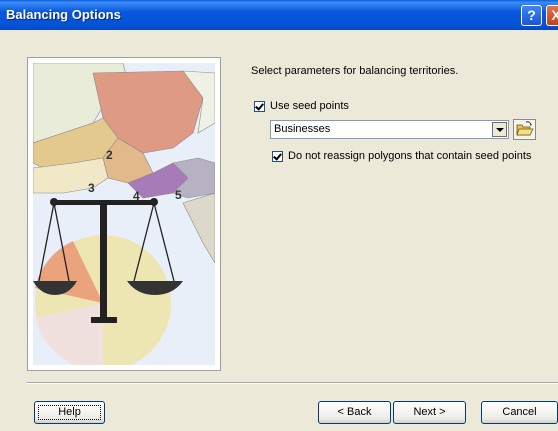  I want to click on no-reassign-checkbox, so click(277, 156).